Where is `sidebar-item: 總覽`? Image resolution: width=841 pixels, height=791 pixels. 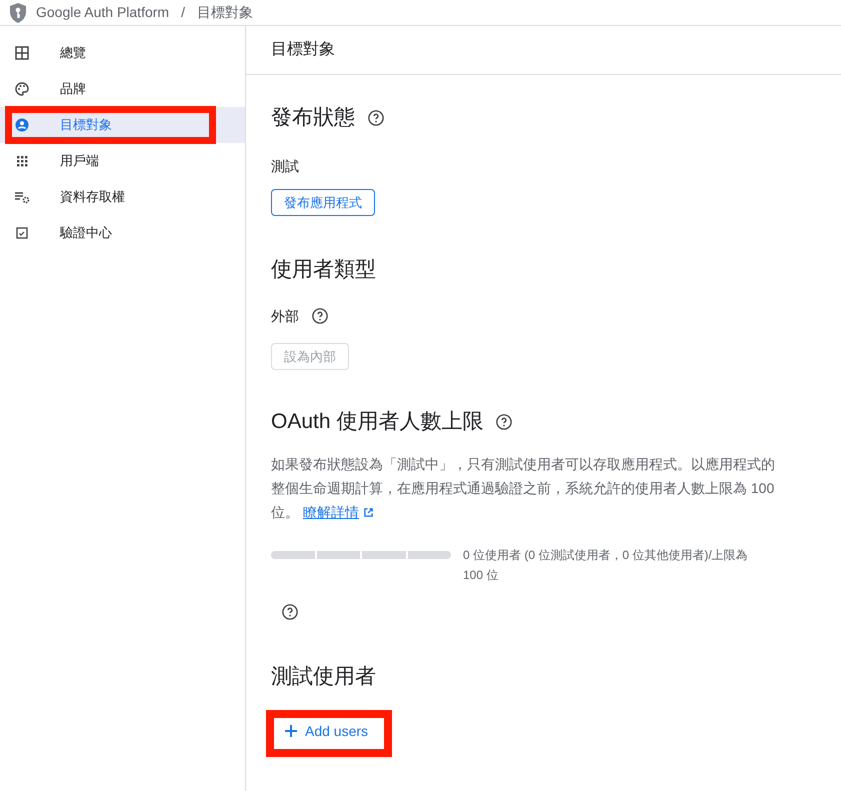
sidebar-item: 總覽 is located at coordinates (122, 53).